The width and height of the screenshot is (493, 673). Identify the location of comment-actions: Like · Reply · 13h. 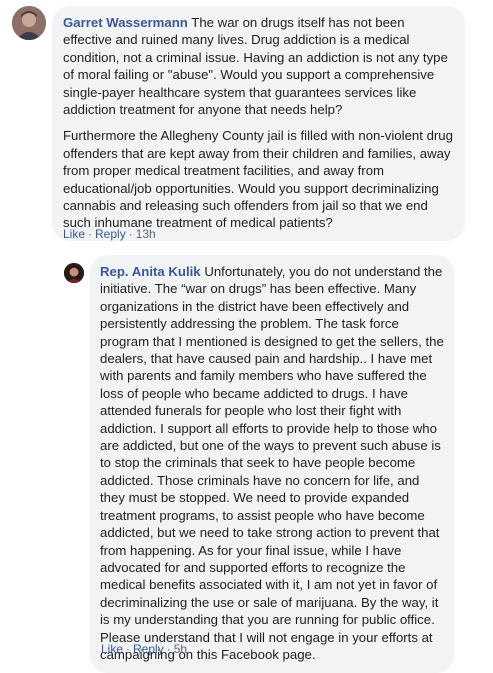
(109, 234).